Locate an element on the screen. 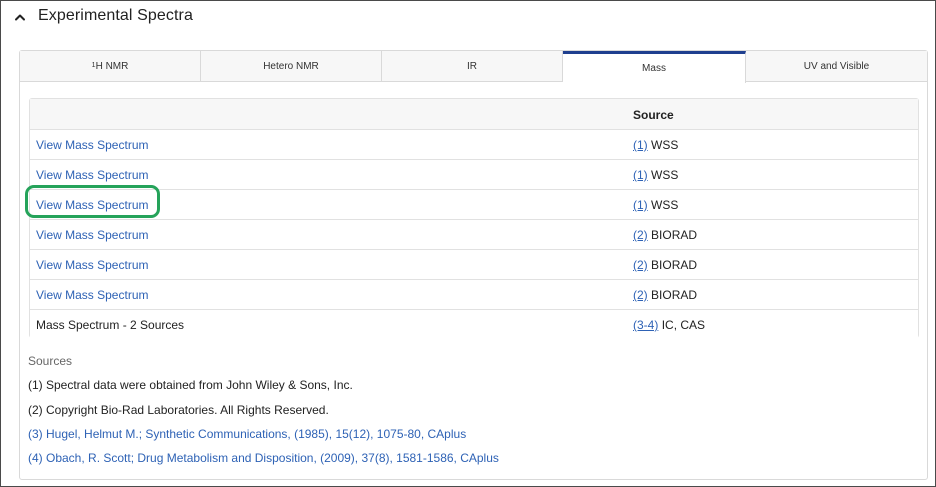  tab-label: Hetero NMR is located at coordinates (291, 66).